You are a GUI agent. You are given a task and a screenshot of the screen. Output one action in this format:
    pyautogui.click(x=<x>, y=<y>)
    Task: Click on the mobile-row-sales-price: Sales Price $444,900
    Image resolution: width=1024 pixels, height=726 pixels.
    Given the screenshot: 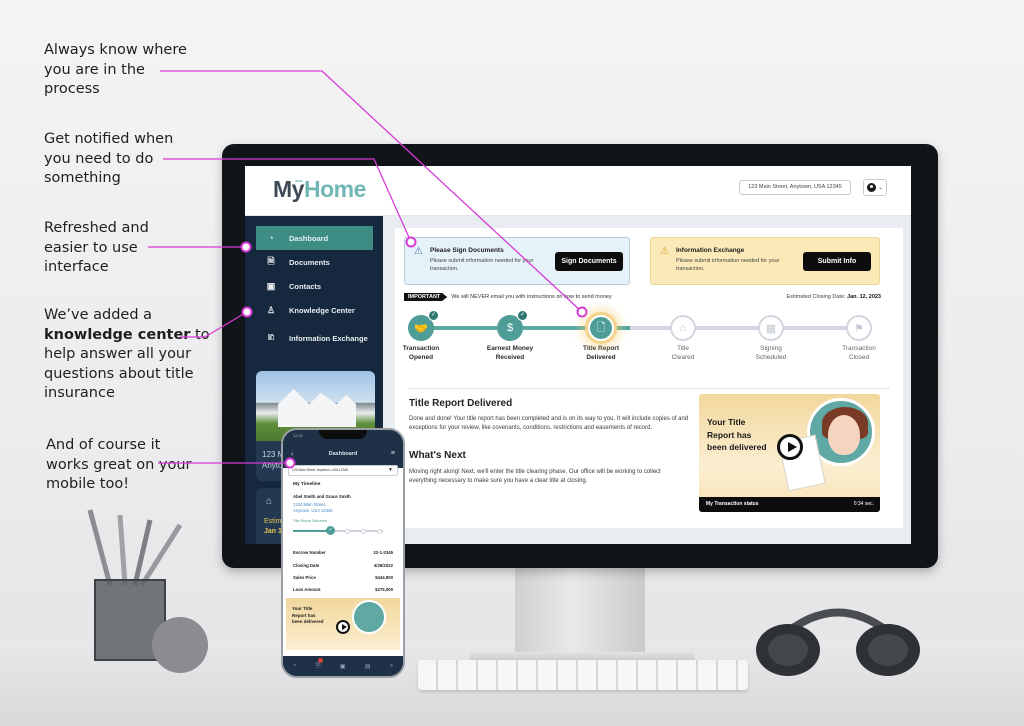 What is the action you would take?
    pyautogui.click(x=343, y=577)
    